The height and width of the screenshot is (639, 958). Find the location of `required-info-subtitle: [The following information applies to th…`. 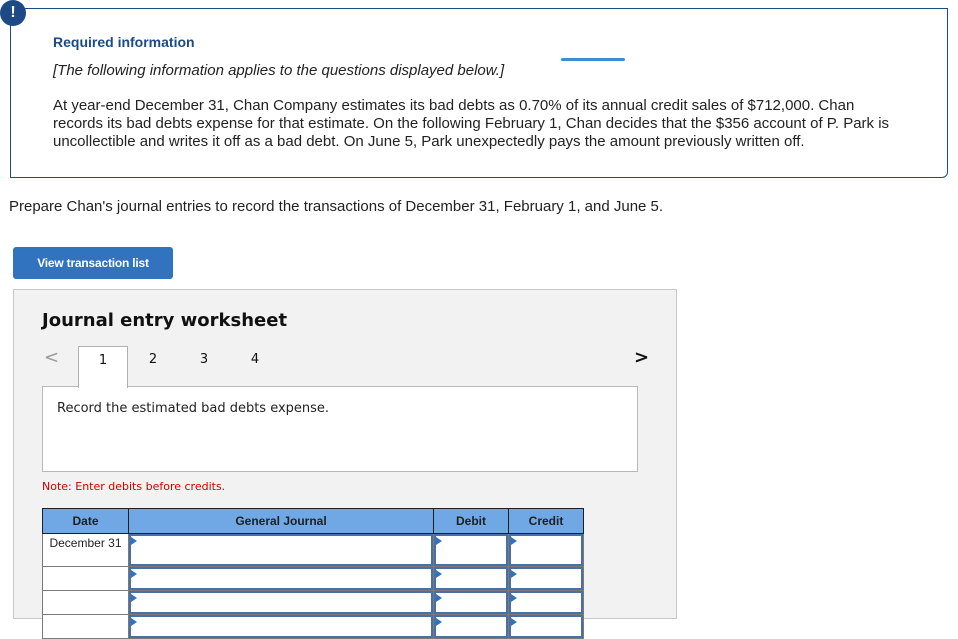

required-info-subtitle: [The following information applies to th… is located at coordinates (279, 70).